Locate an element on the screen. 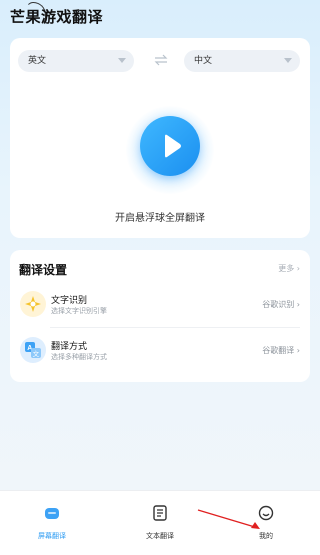 This screenshot has height=555, width=320. translation-method-row: A 文 翻译方式 选择多种翻译方式 谷歌翻译 › is located at coordinates (160, 351).